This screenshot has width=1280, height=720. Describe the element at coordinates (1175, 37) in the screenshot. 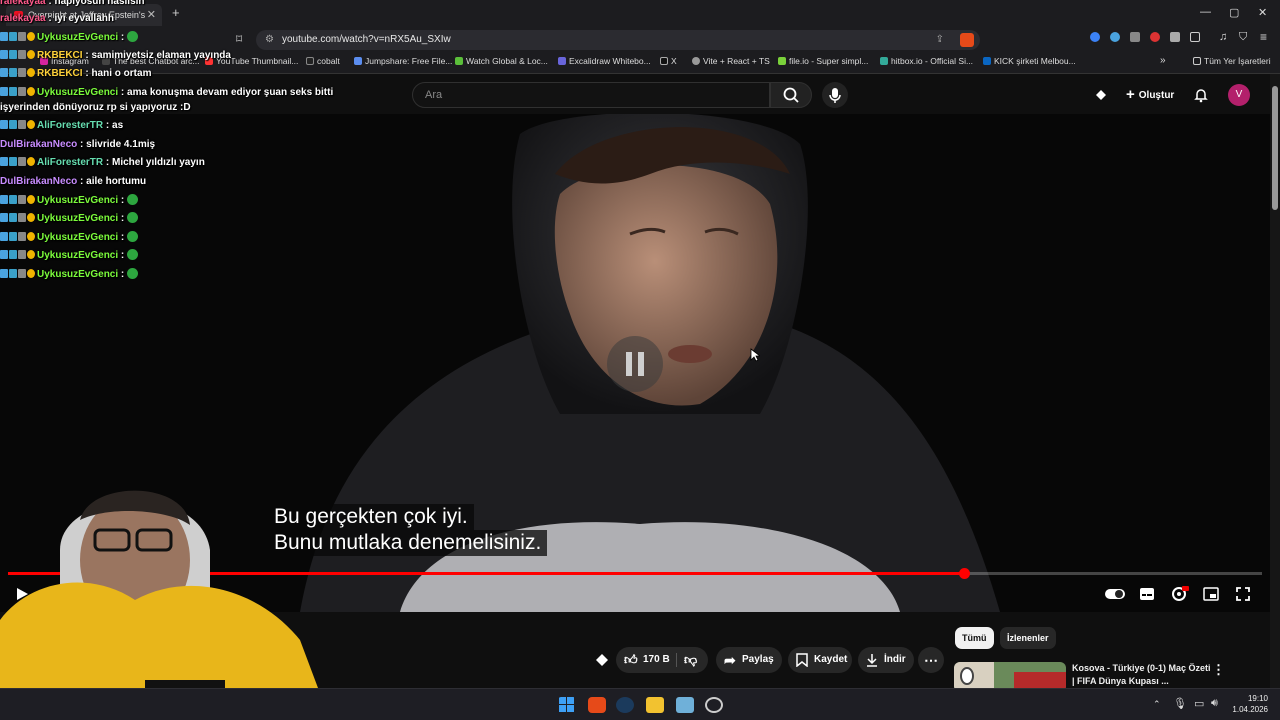

I see `extensions-puzzle-icon` at that location.